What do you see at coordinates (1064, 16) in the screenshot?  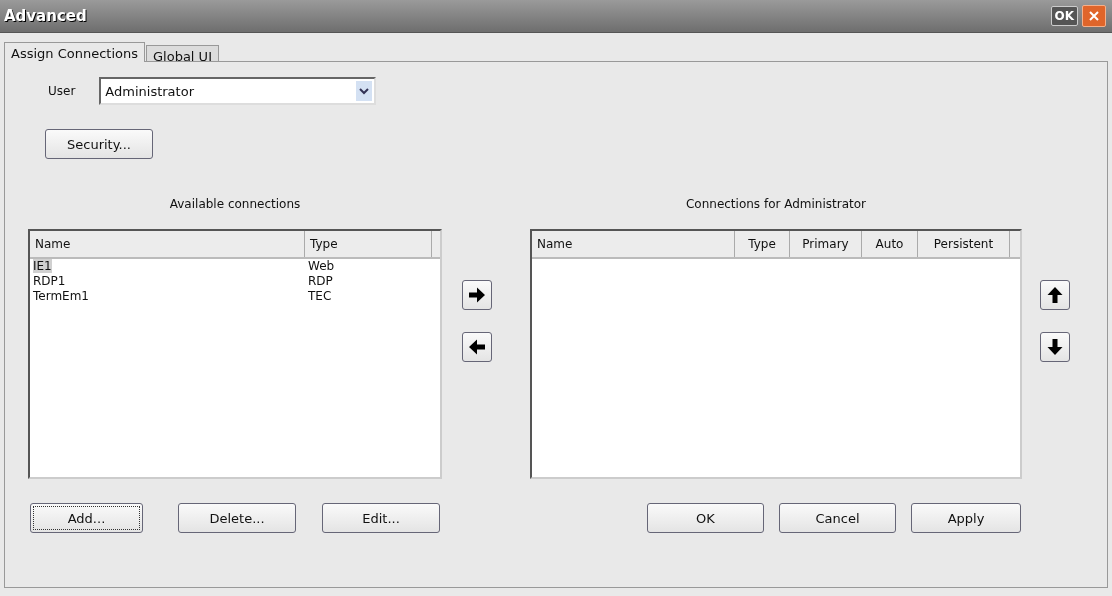 I see `ok-button: OK` at bounding box center [1064, 16].